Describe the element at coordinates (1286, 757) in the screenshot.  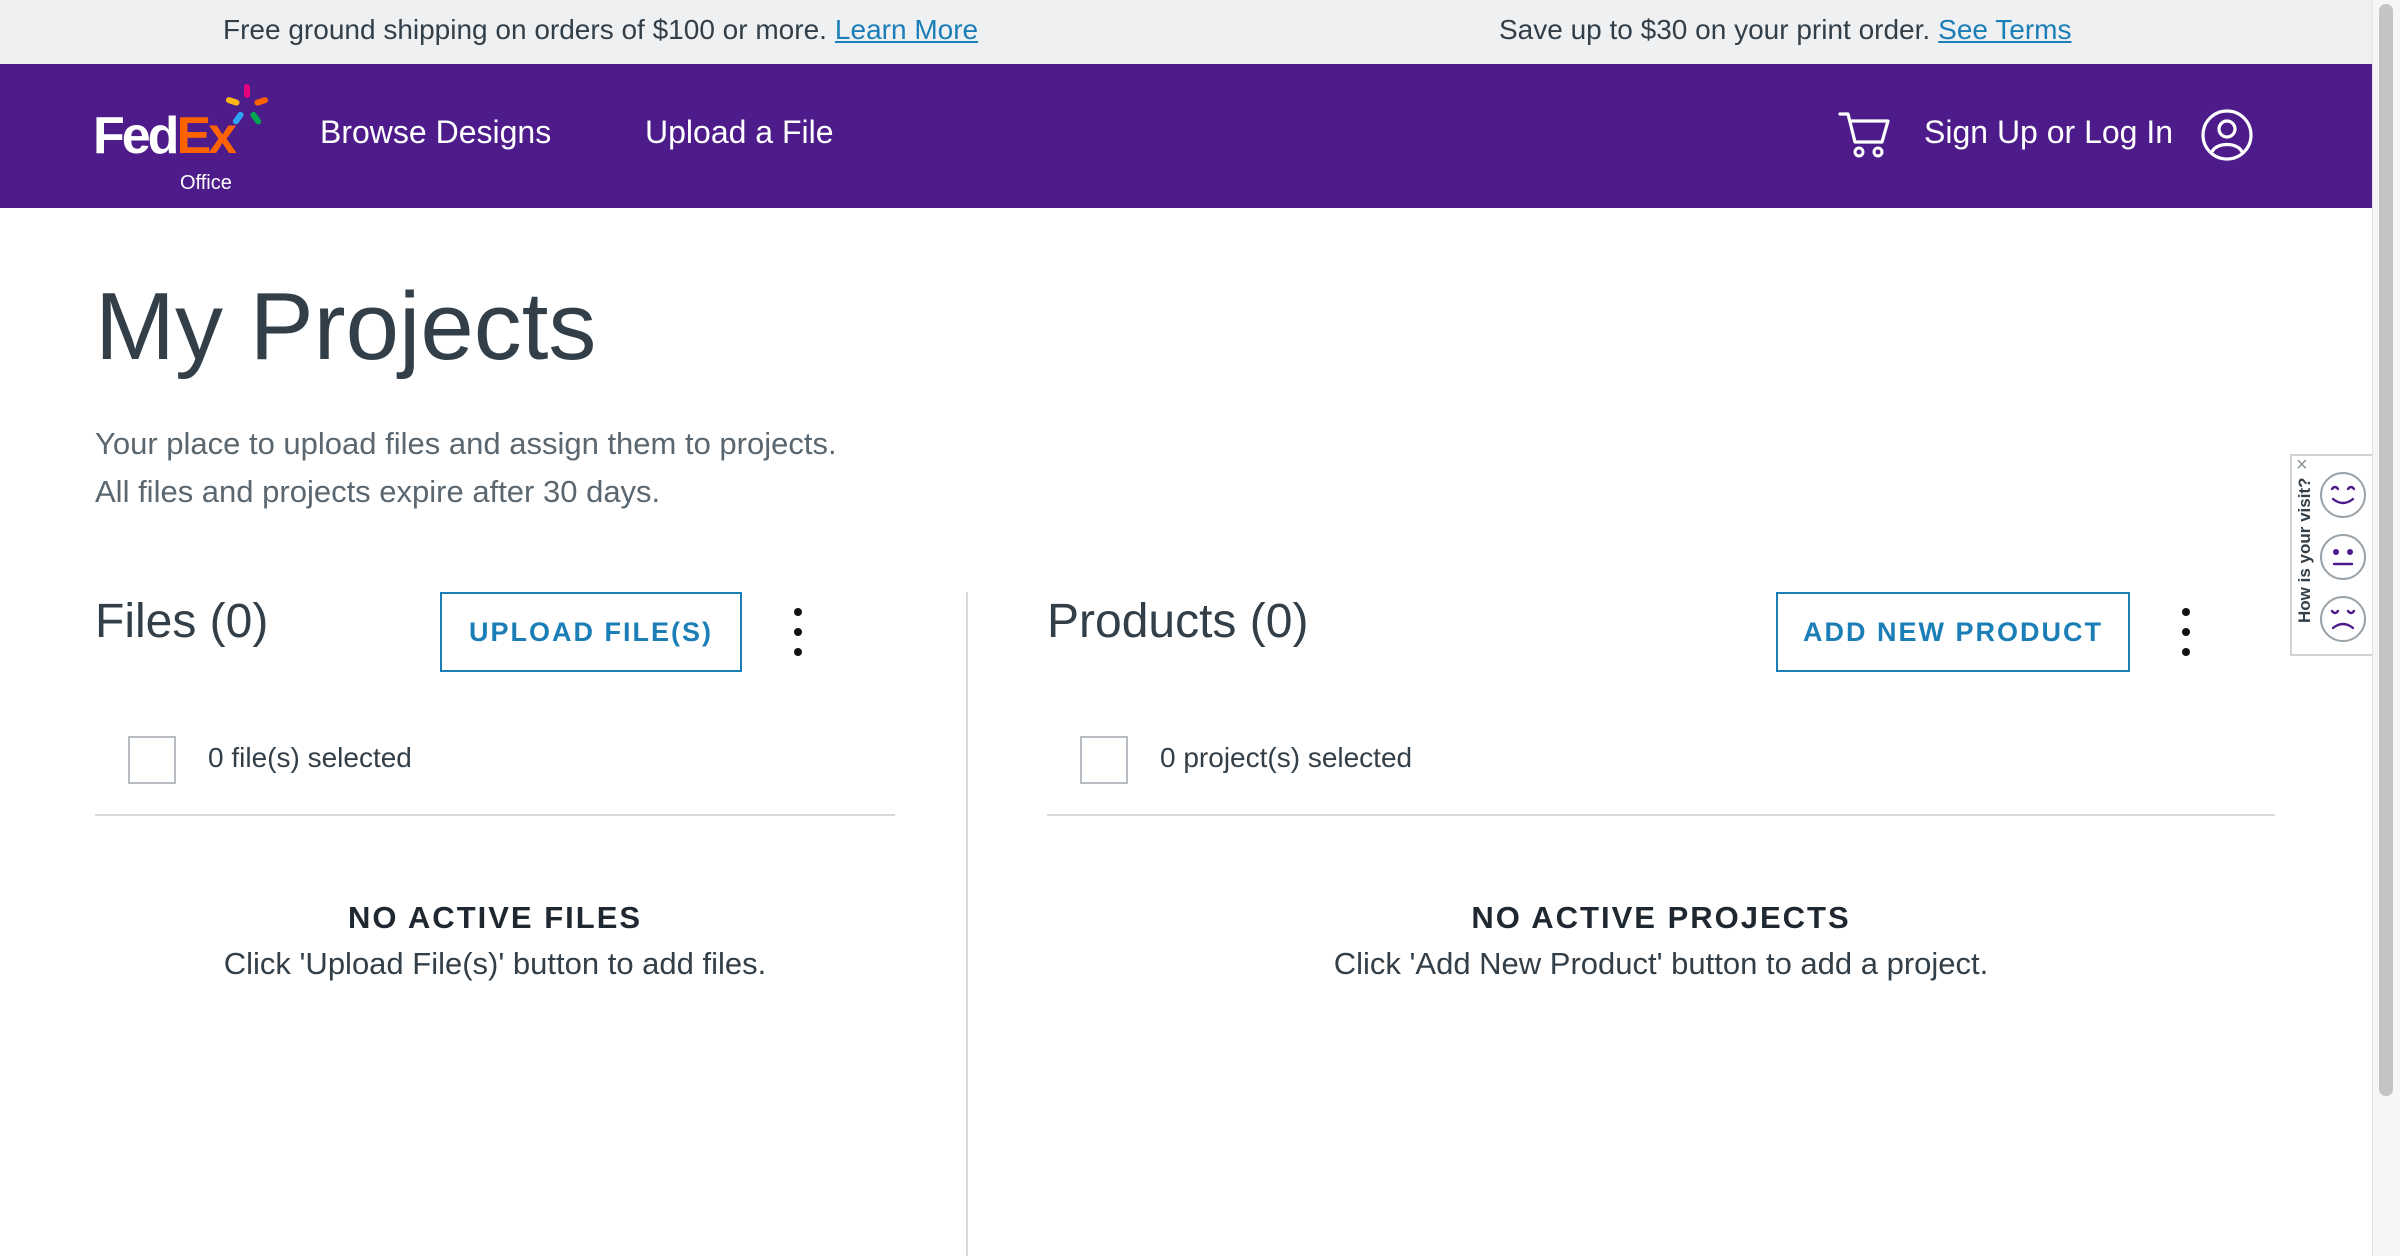
I see `products-selected-count: 0 project(s) selected` at that location.